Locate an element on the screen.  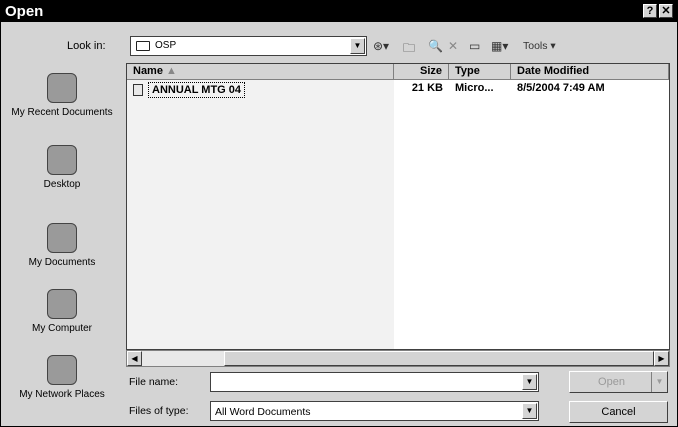
filename-label: File name: is located at coordinates (154, 382).